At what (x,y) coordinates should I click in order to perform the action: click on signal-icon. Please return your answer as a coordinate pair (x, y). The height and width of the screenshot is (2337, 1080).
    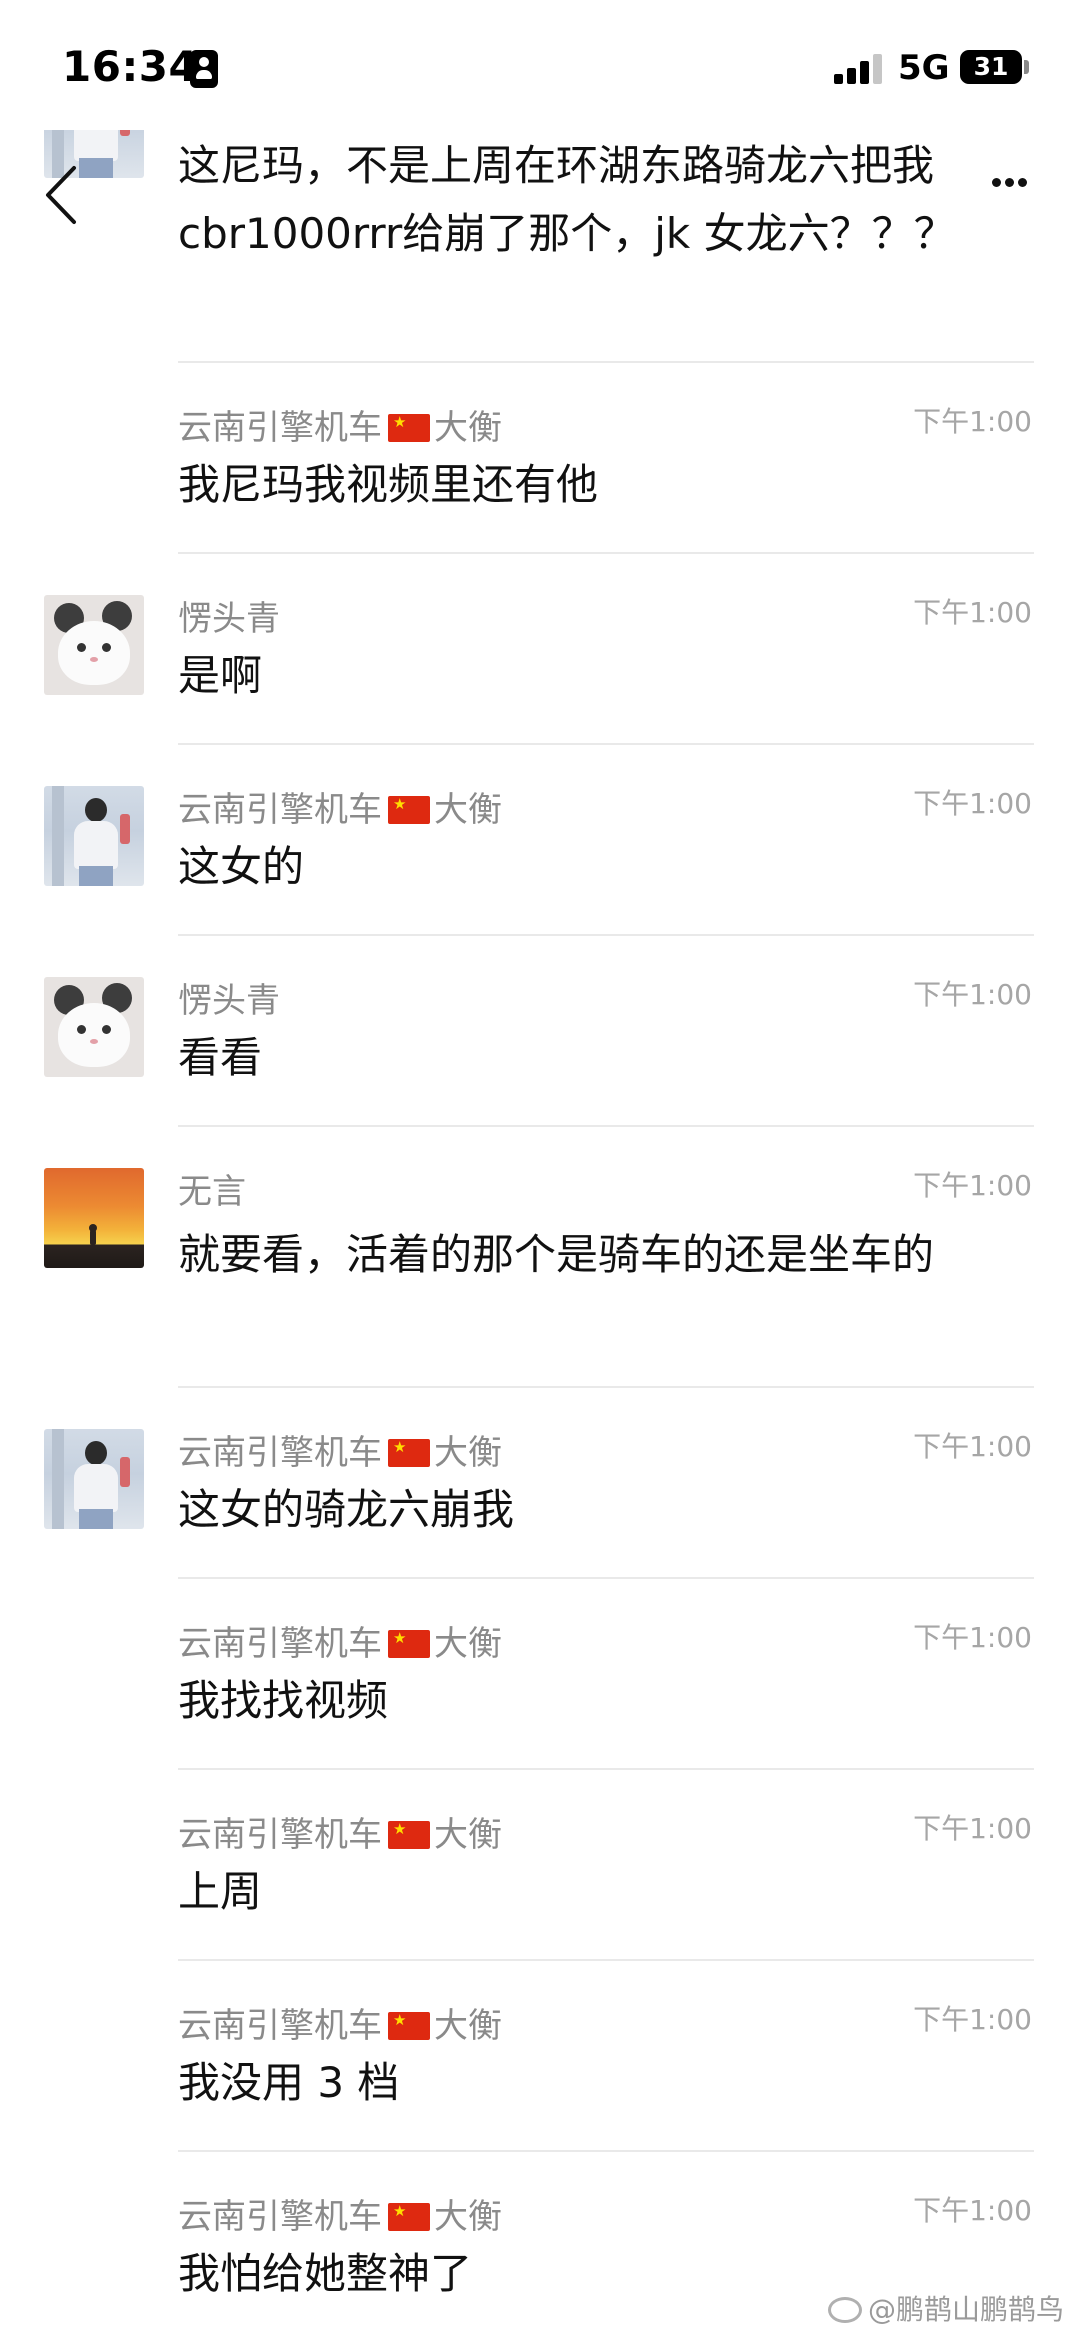
    Looking at the image, I should click on (858, 68).